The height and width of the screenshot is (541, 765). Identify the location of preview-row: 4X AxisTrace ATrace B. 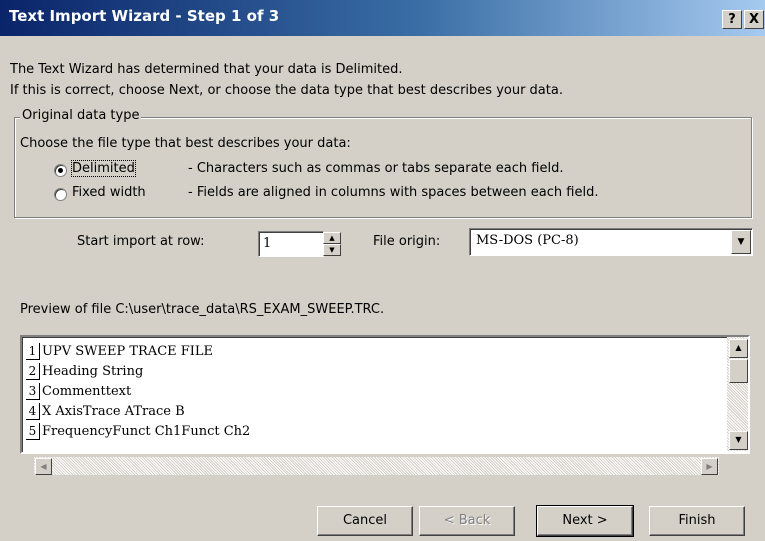
(105, 413).